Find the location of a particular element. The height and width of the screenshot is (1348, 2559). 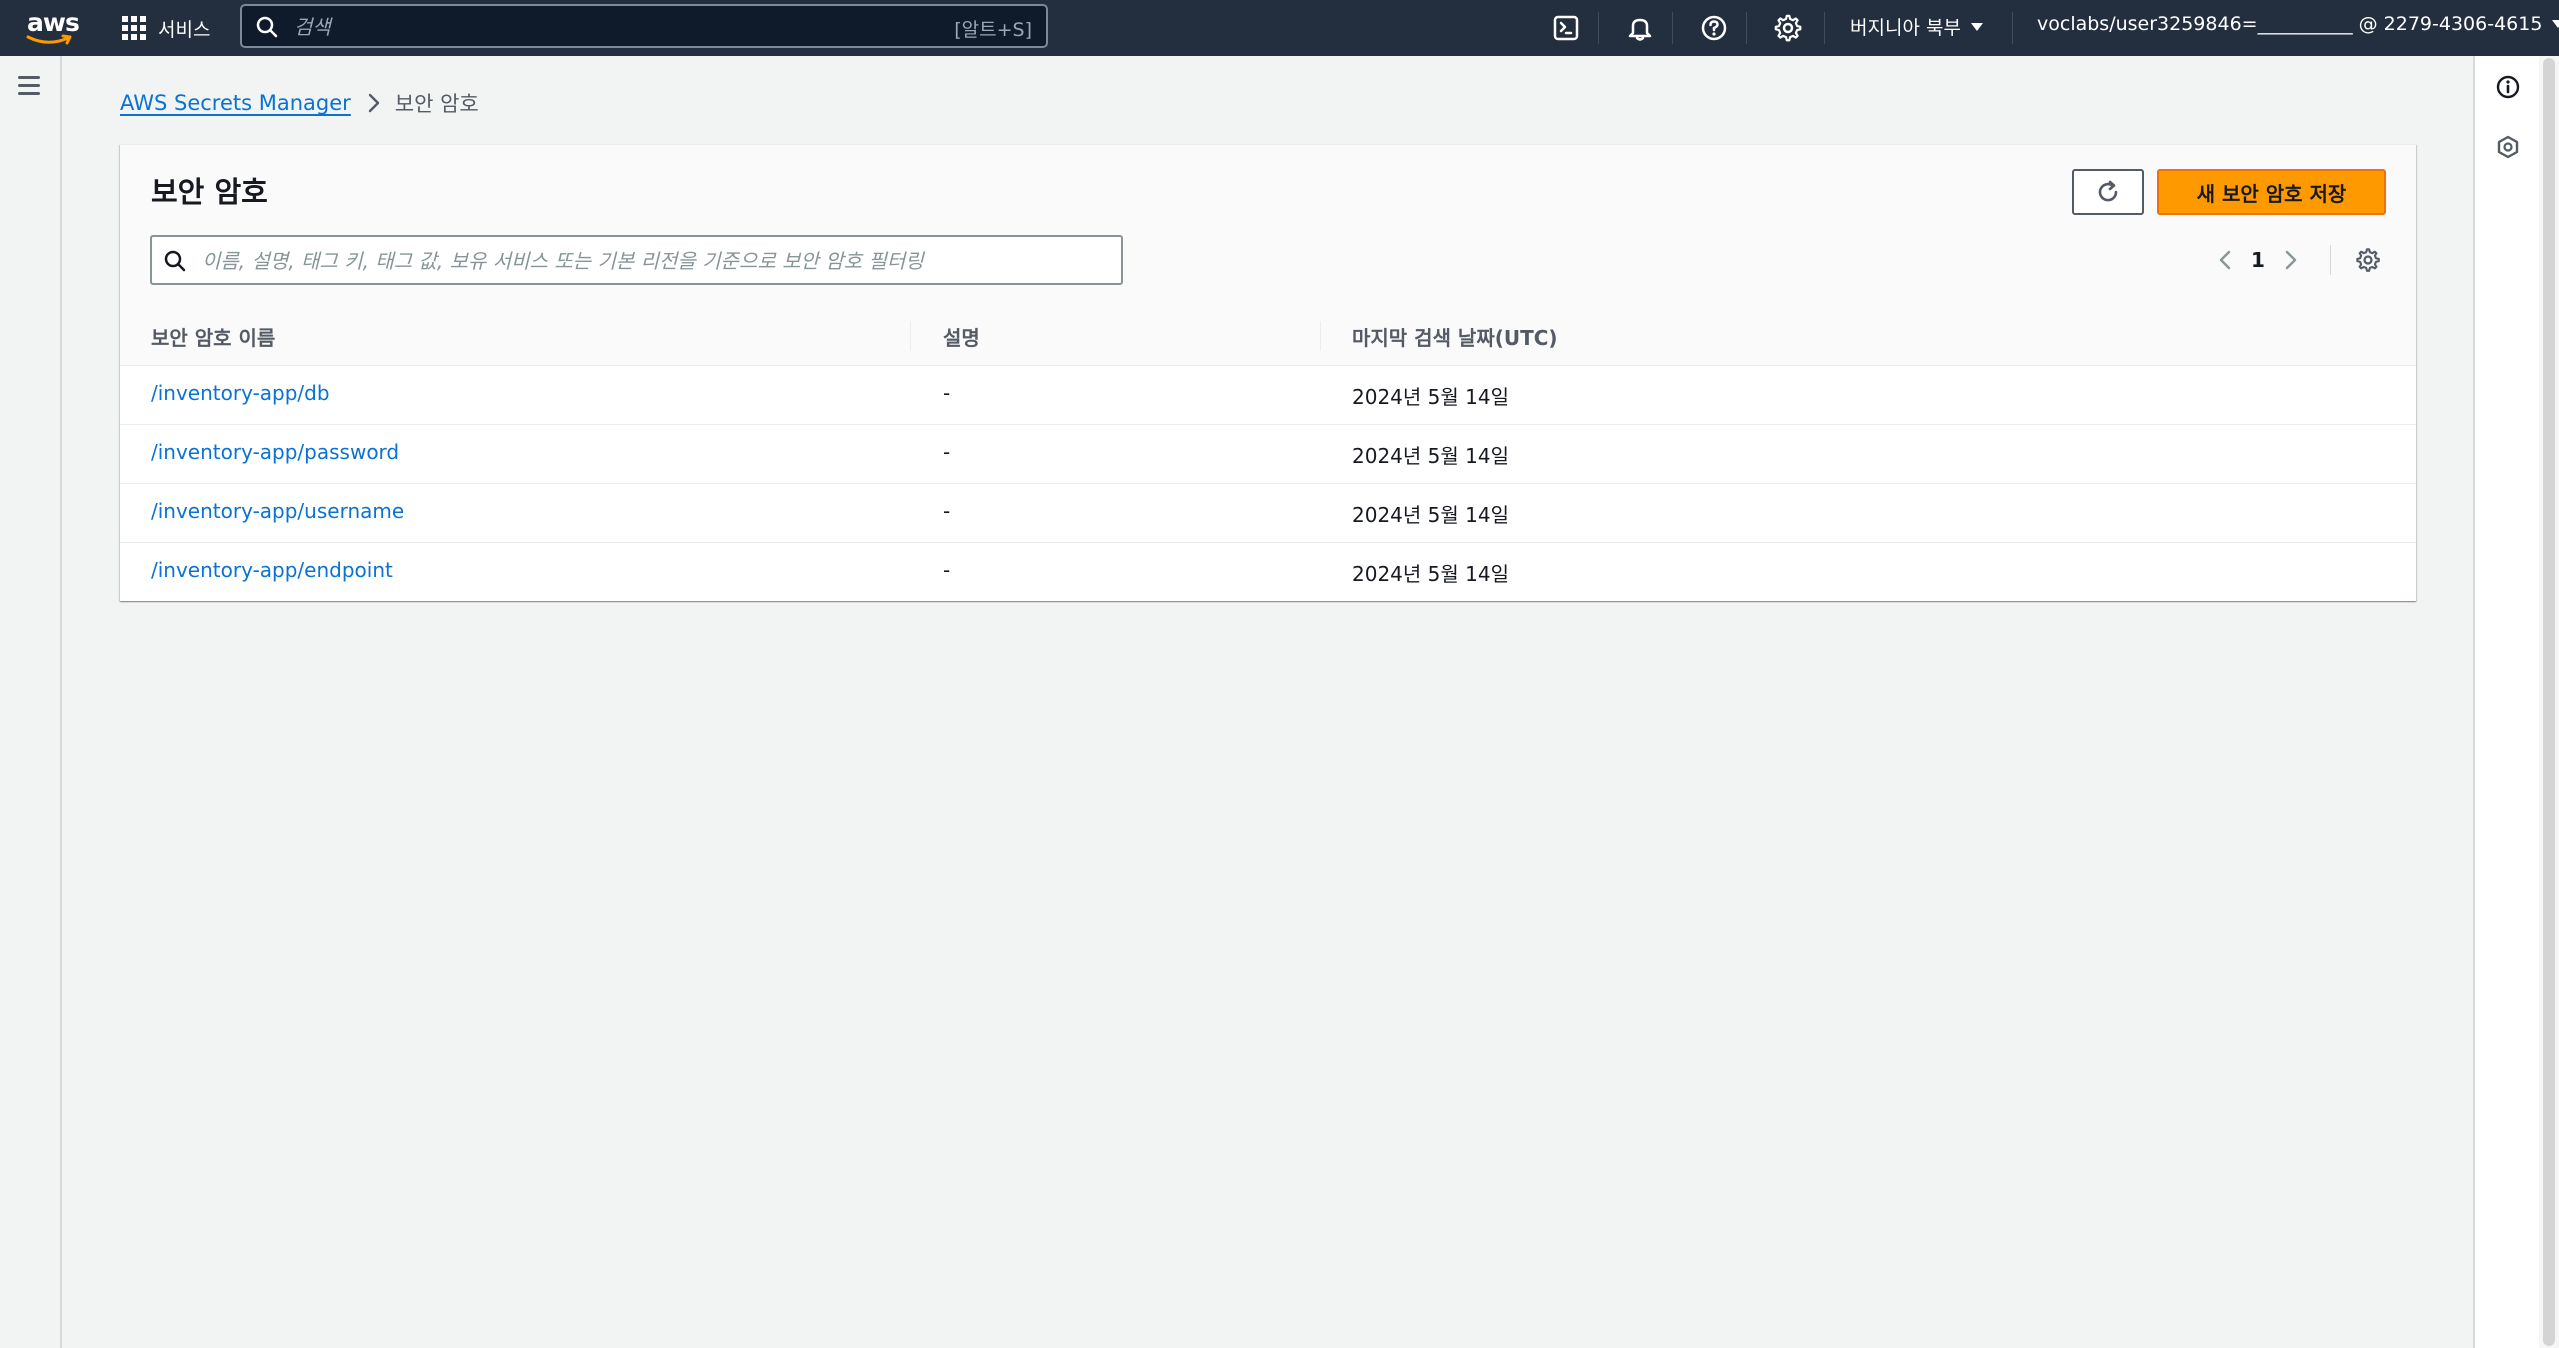

column-header-description: 설명 is located at coordinates (961, 336).